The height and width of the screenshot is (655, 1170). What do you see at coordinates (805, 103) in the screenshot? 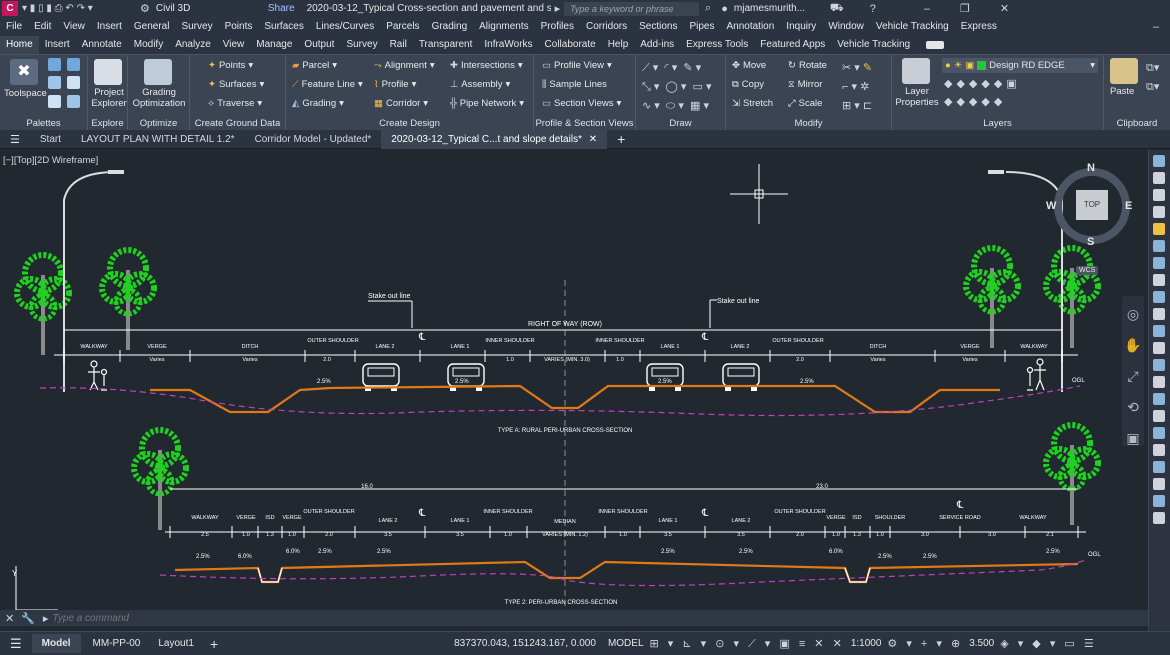
I see `scale-button: ⤢ Scale` at bounding box center [805, 103].